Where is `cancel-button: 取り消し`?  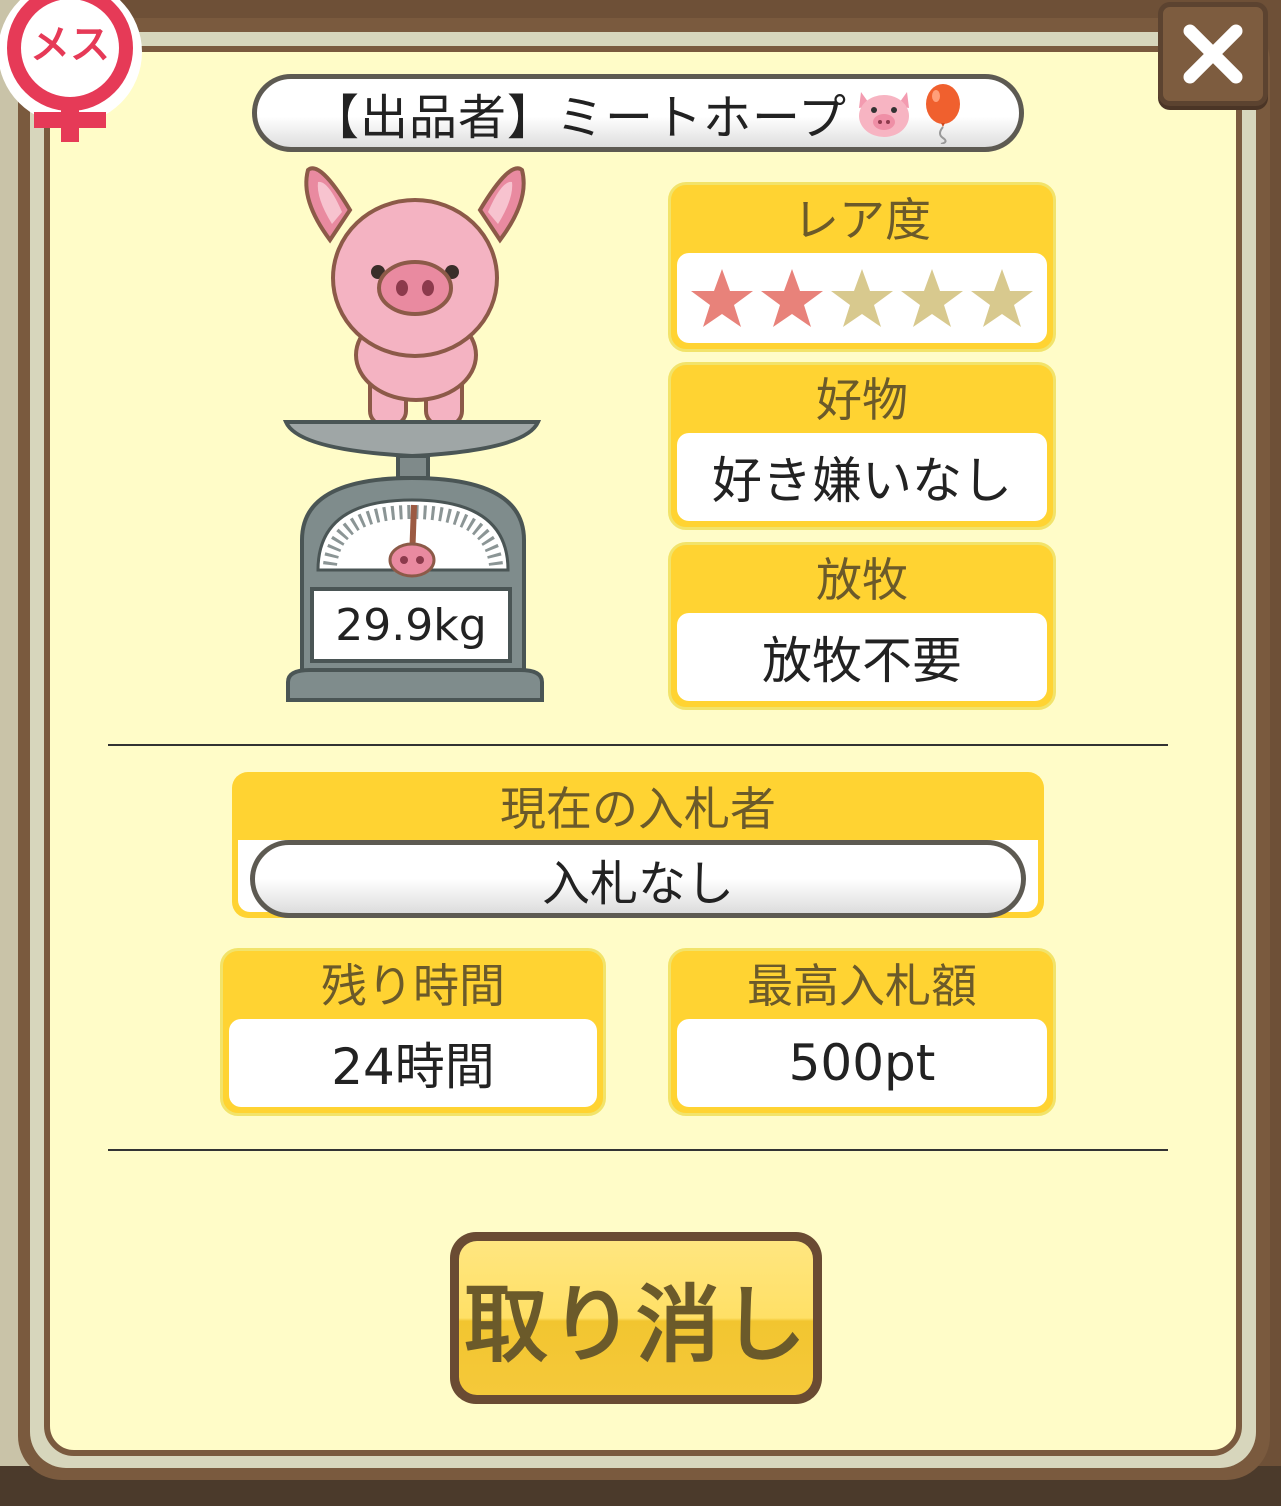
cancel-button: 取り消し is located at coordinates (636, 1318).